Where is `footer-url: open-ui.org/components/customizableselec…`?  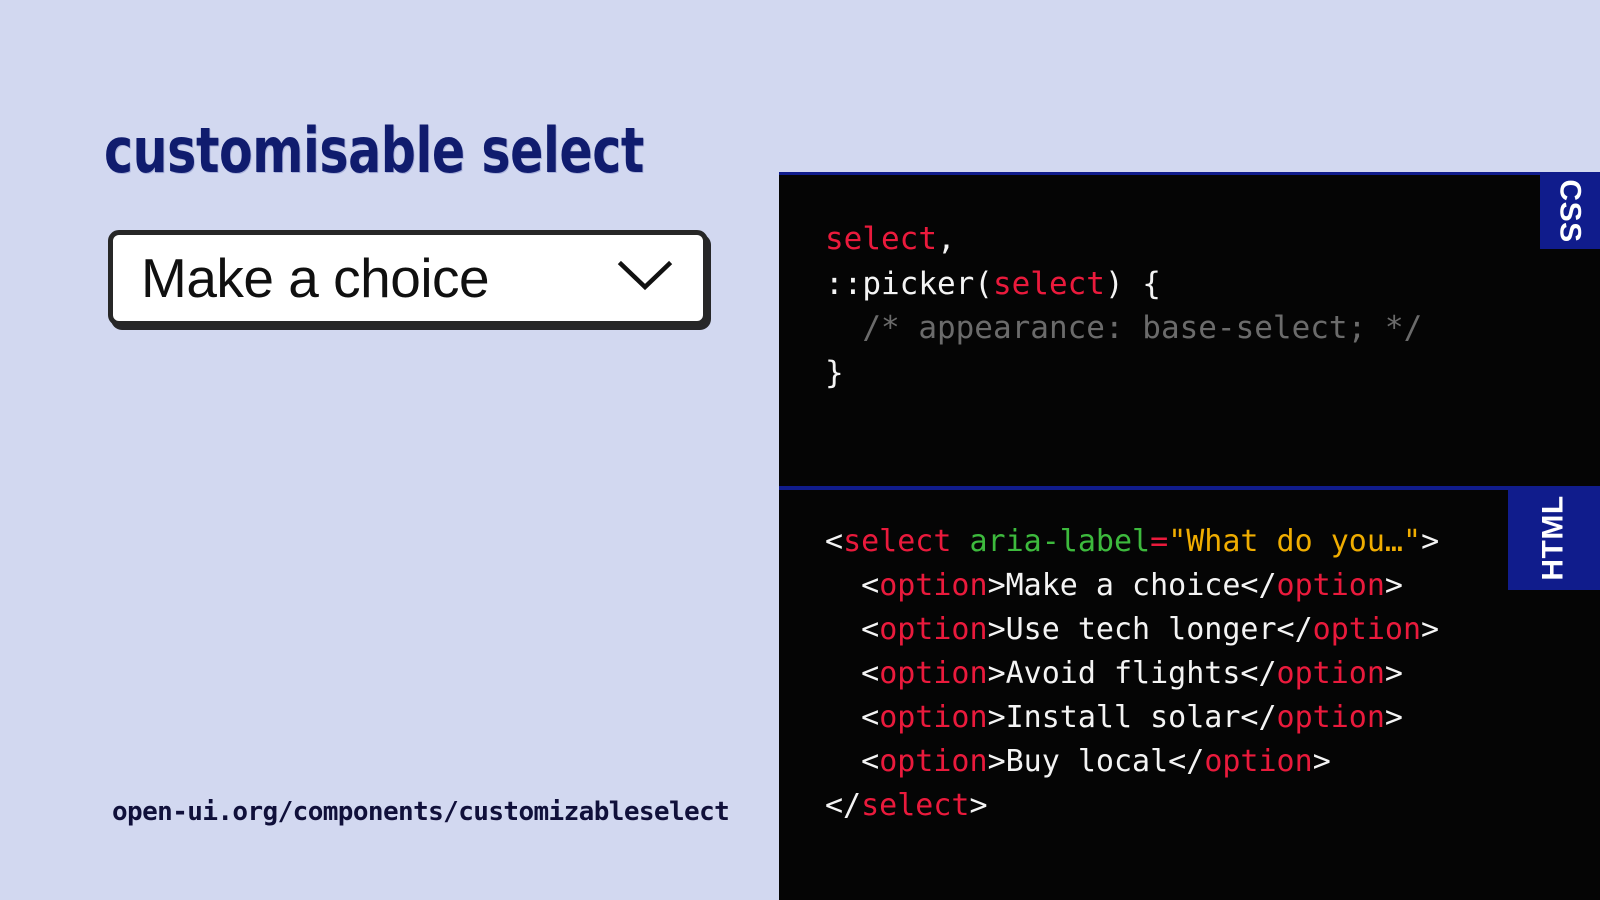
footer-url: open-ui.org/components/customizableselec… is located at coordinates (446, 813).